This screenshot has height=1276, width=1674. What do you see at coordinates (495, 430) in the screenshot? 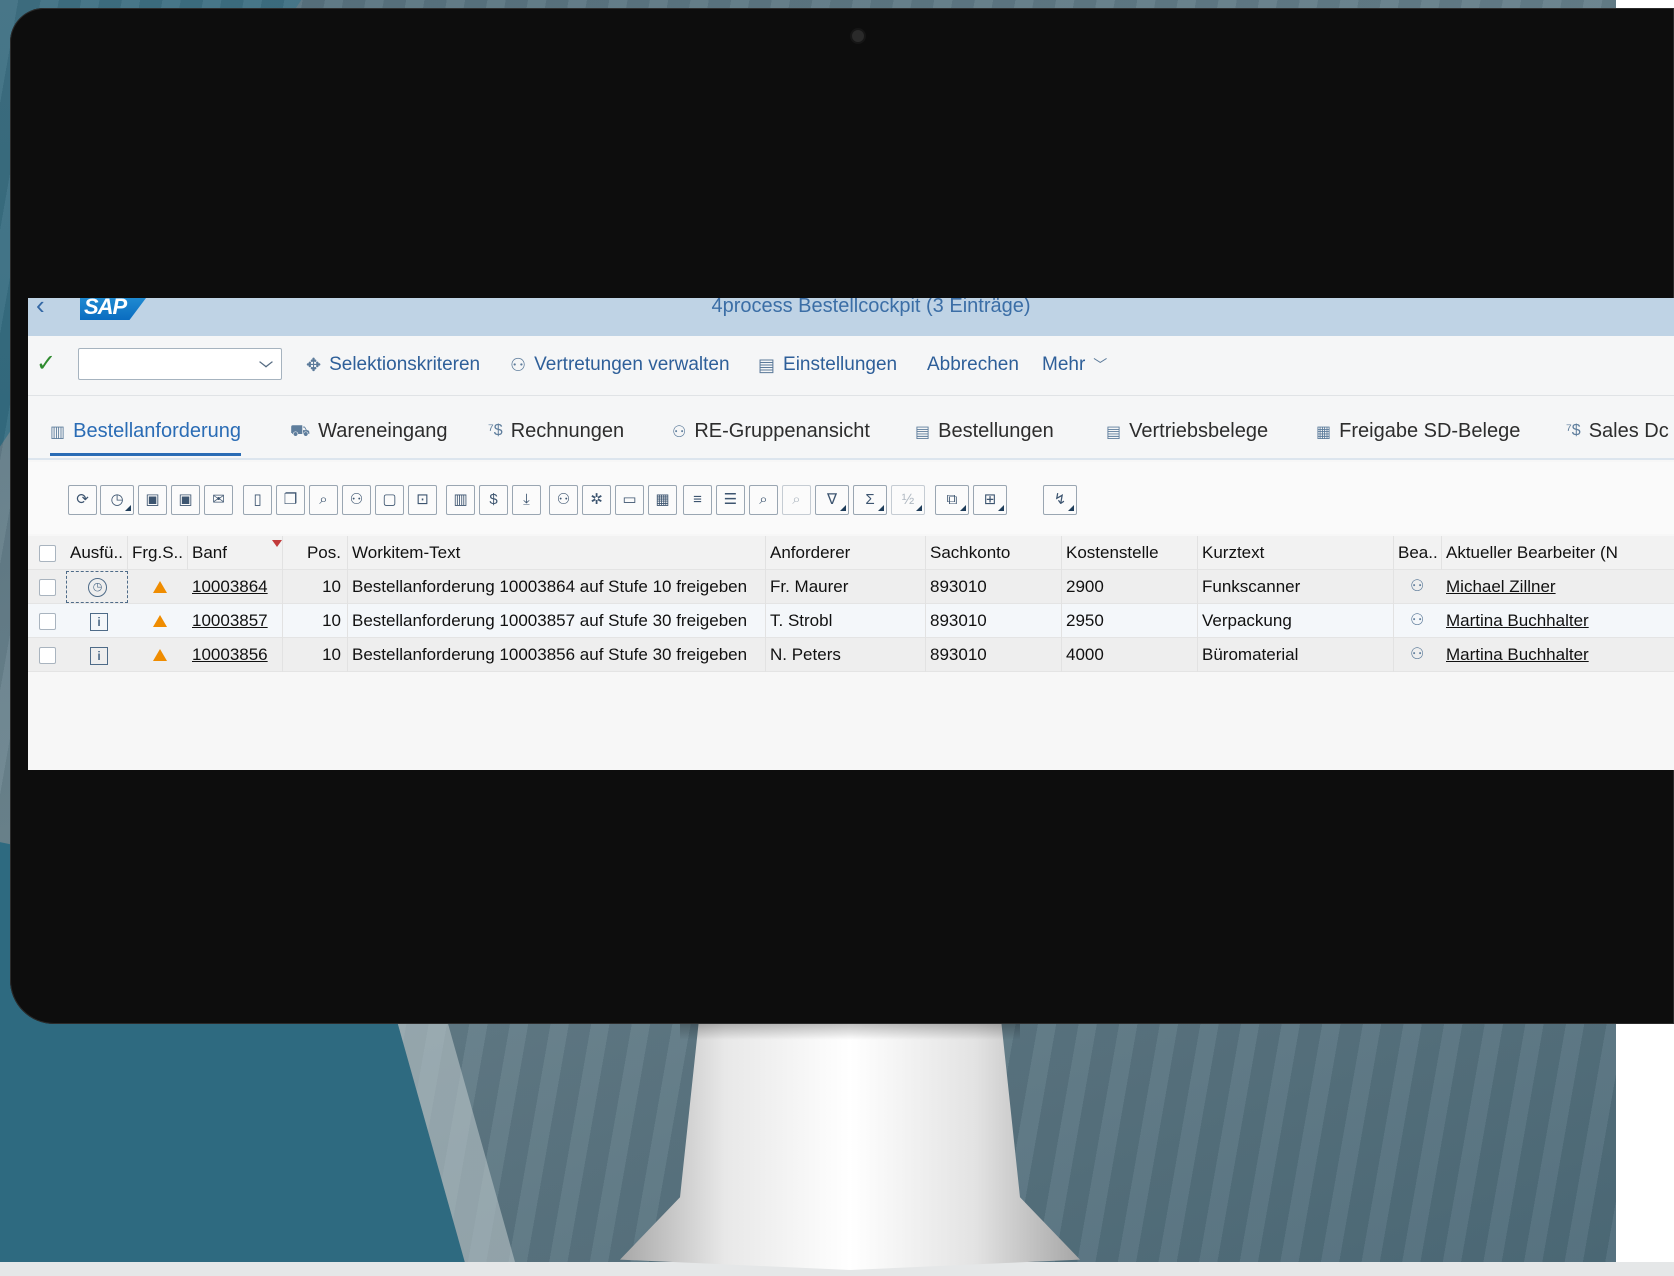
I see `invoice-icon: ⁷$` at bounding box center [495, 430].